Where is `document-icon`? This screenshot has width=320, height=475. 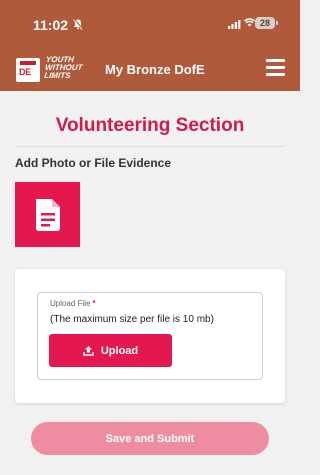 document-icon is located at coordinates (48, 215).